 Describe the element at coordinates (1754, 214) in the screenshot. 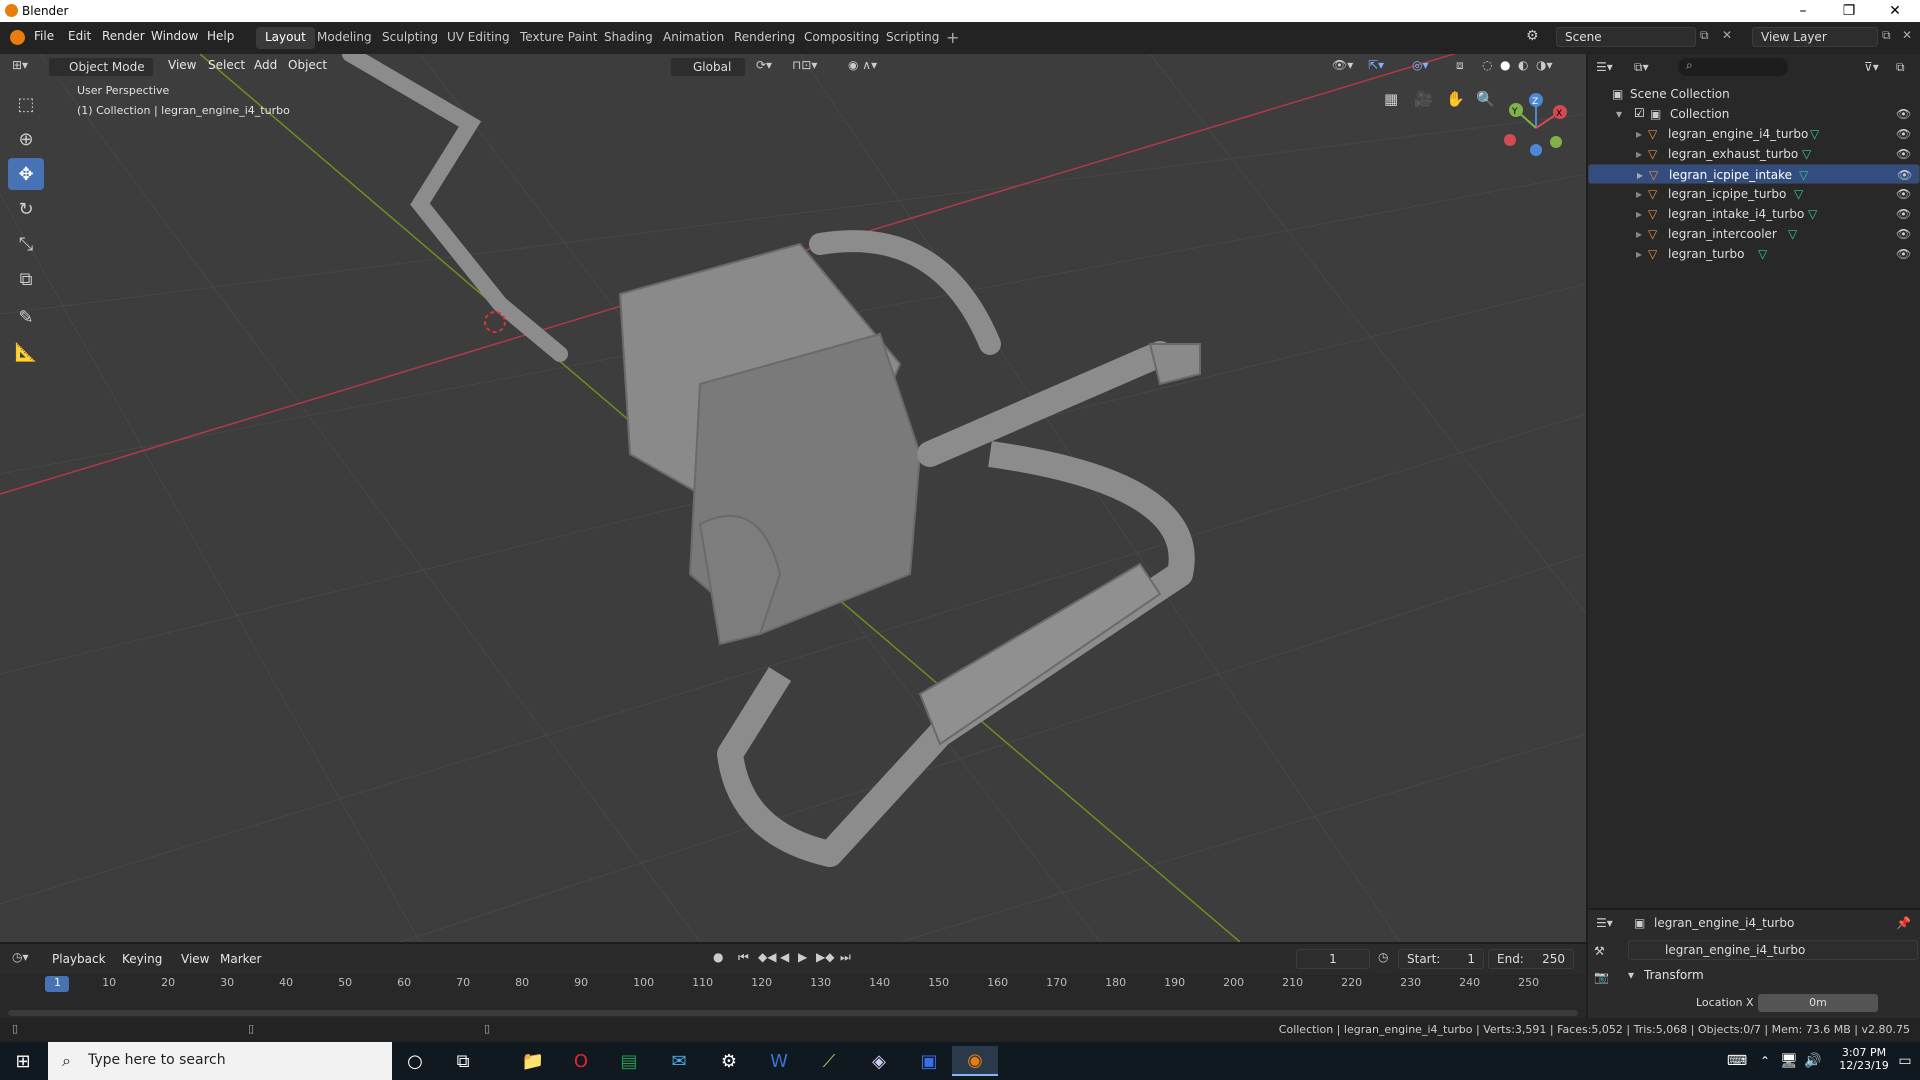

I see `outliner-item: ▸ ▽ legran_intake_i4_turbo ▽ 👁` at that location.